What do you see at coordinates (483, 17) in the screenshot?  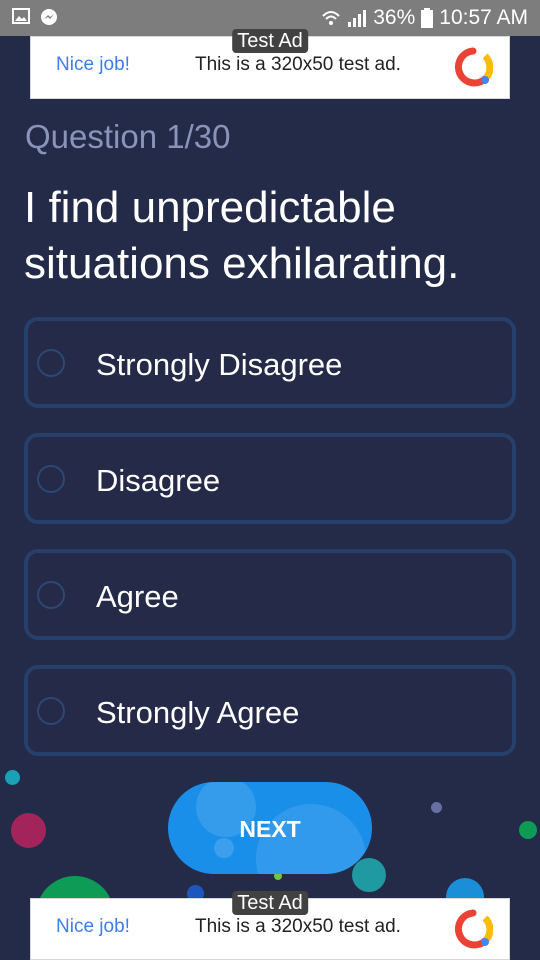 I see `clock: 10:57 AM` at bounding box center [483, 17].